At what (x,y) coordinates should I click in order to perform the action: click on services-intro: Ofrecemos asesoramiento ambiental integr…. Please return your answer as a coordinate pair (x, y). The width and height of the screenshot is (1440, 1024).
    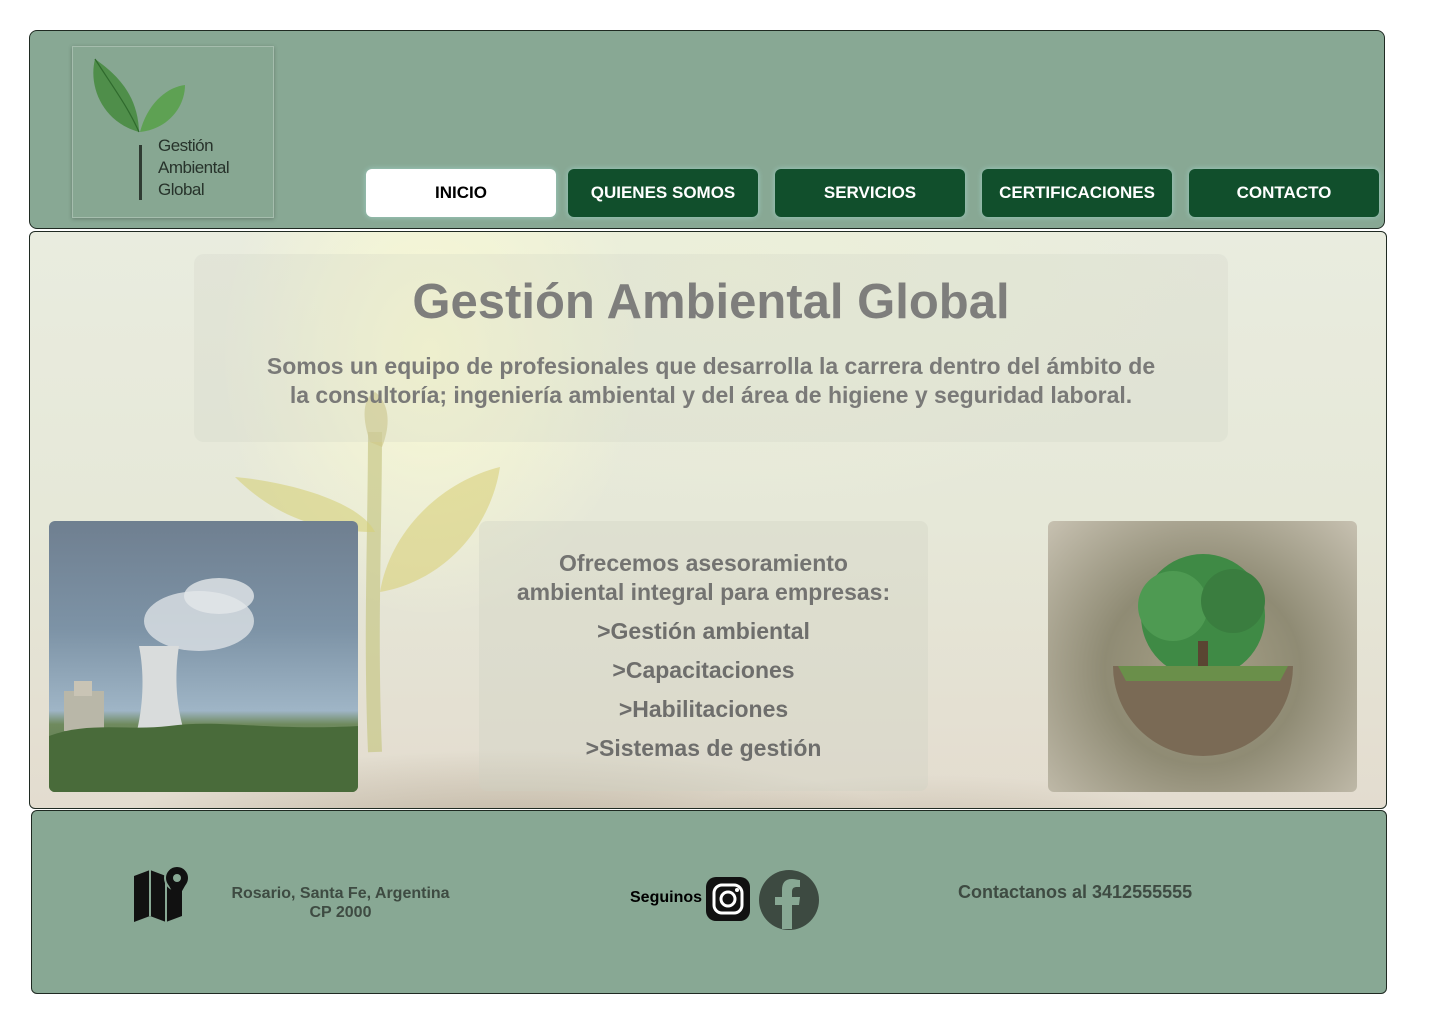
    Looking at the image, I should click on (703, 578).